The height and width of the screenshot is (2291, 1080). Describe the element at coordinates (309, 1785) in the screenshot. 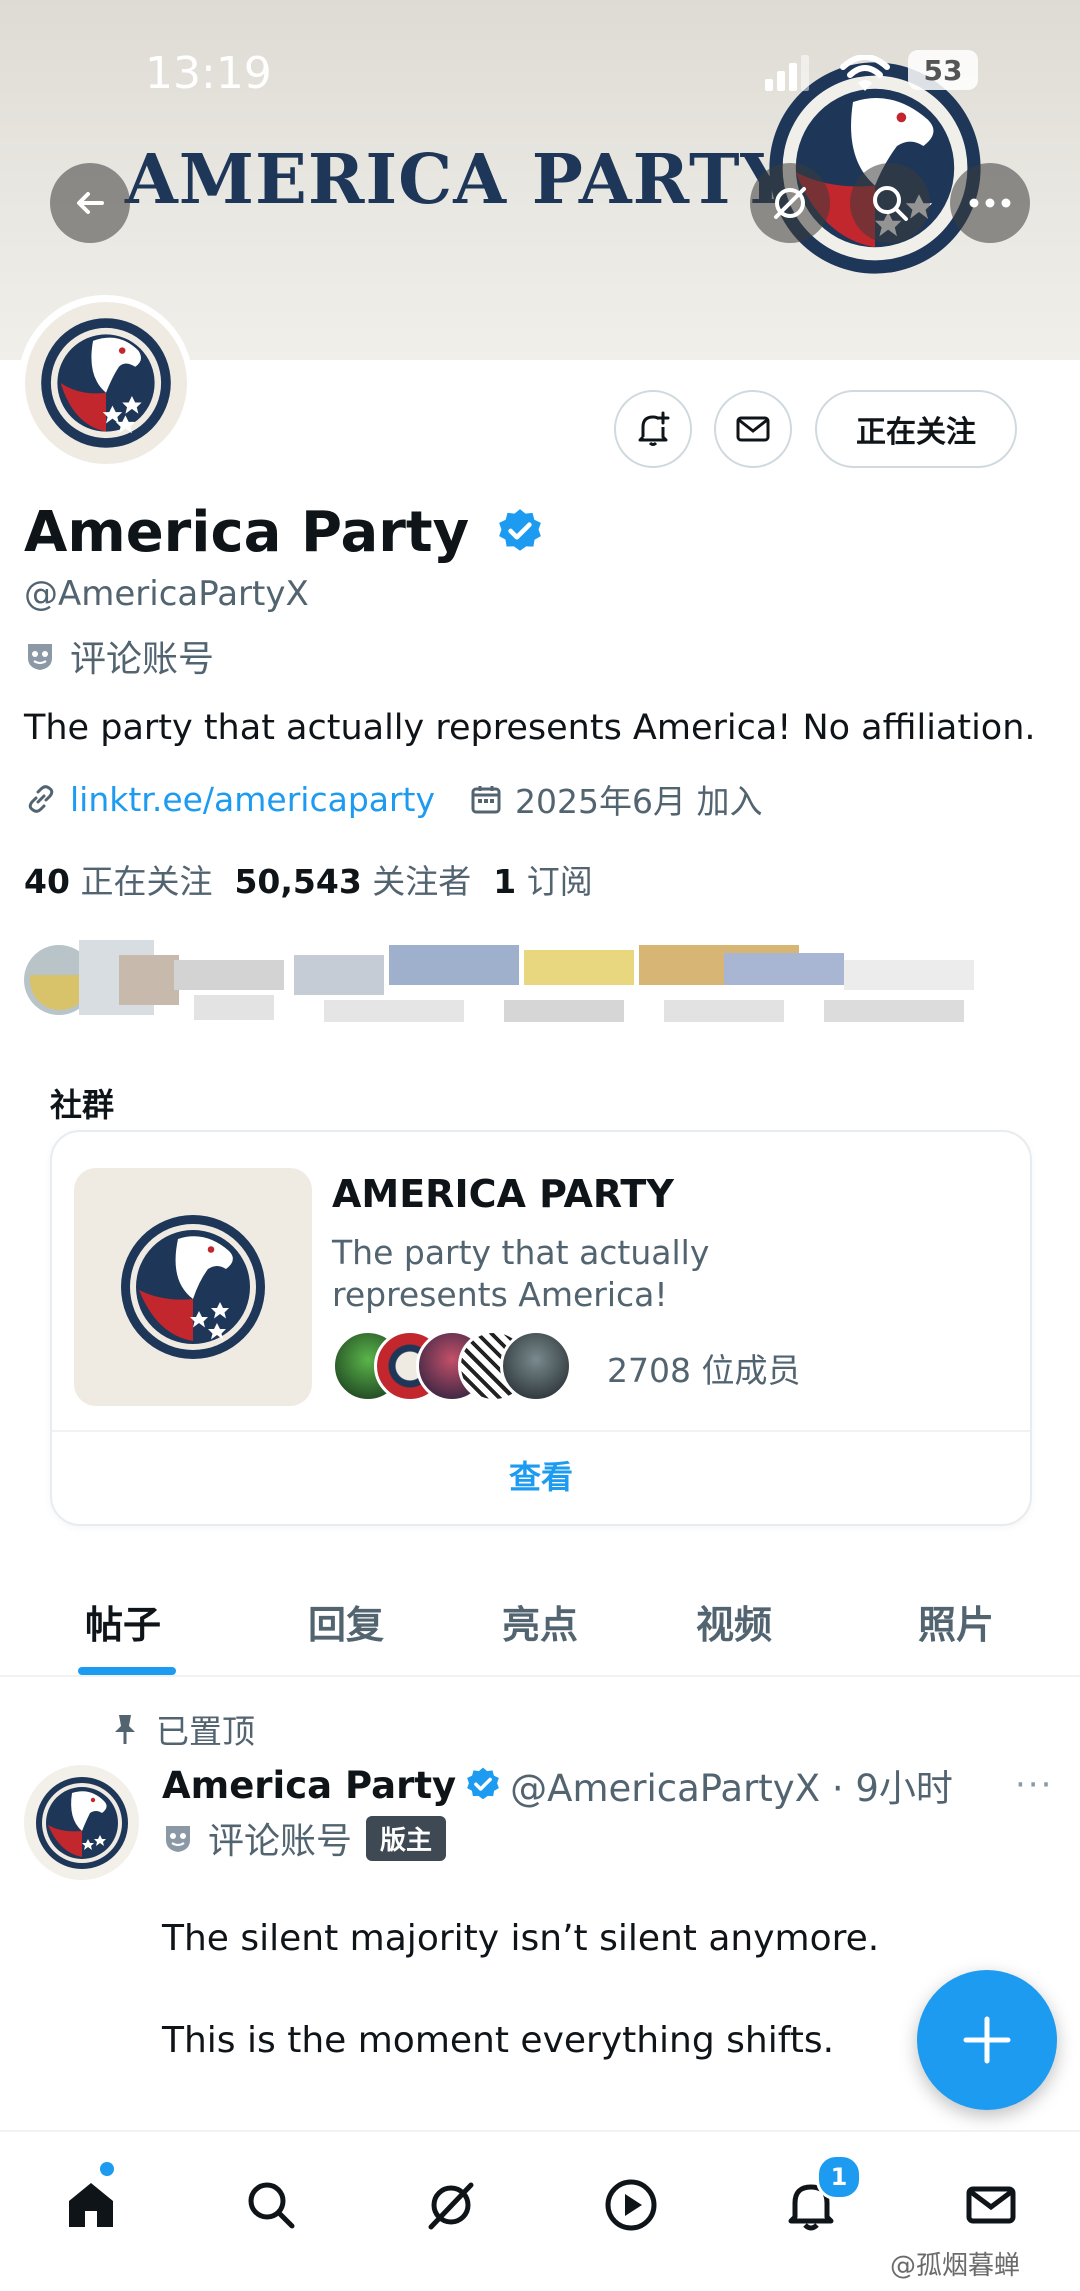

I see `post-author-name: America Party` at that location.